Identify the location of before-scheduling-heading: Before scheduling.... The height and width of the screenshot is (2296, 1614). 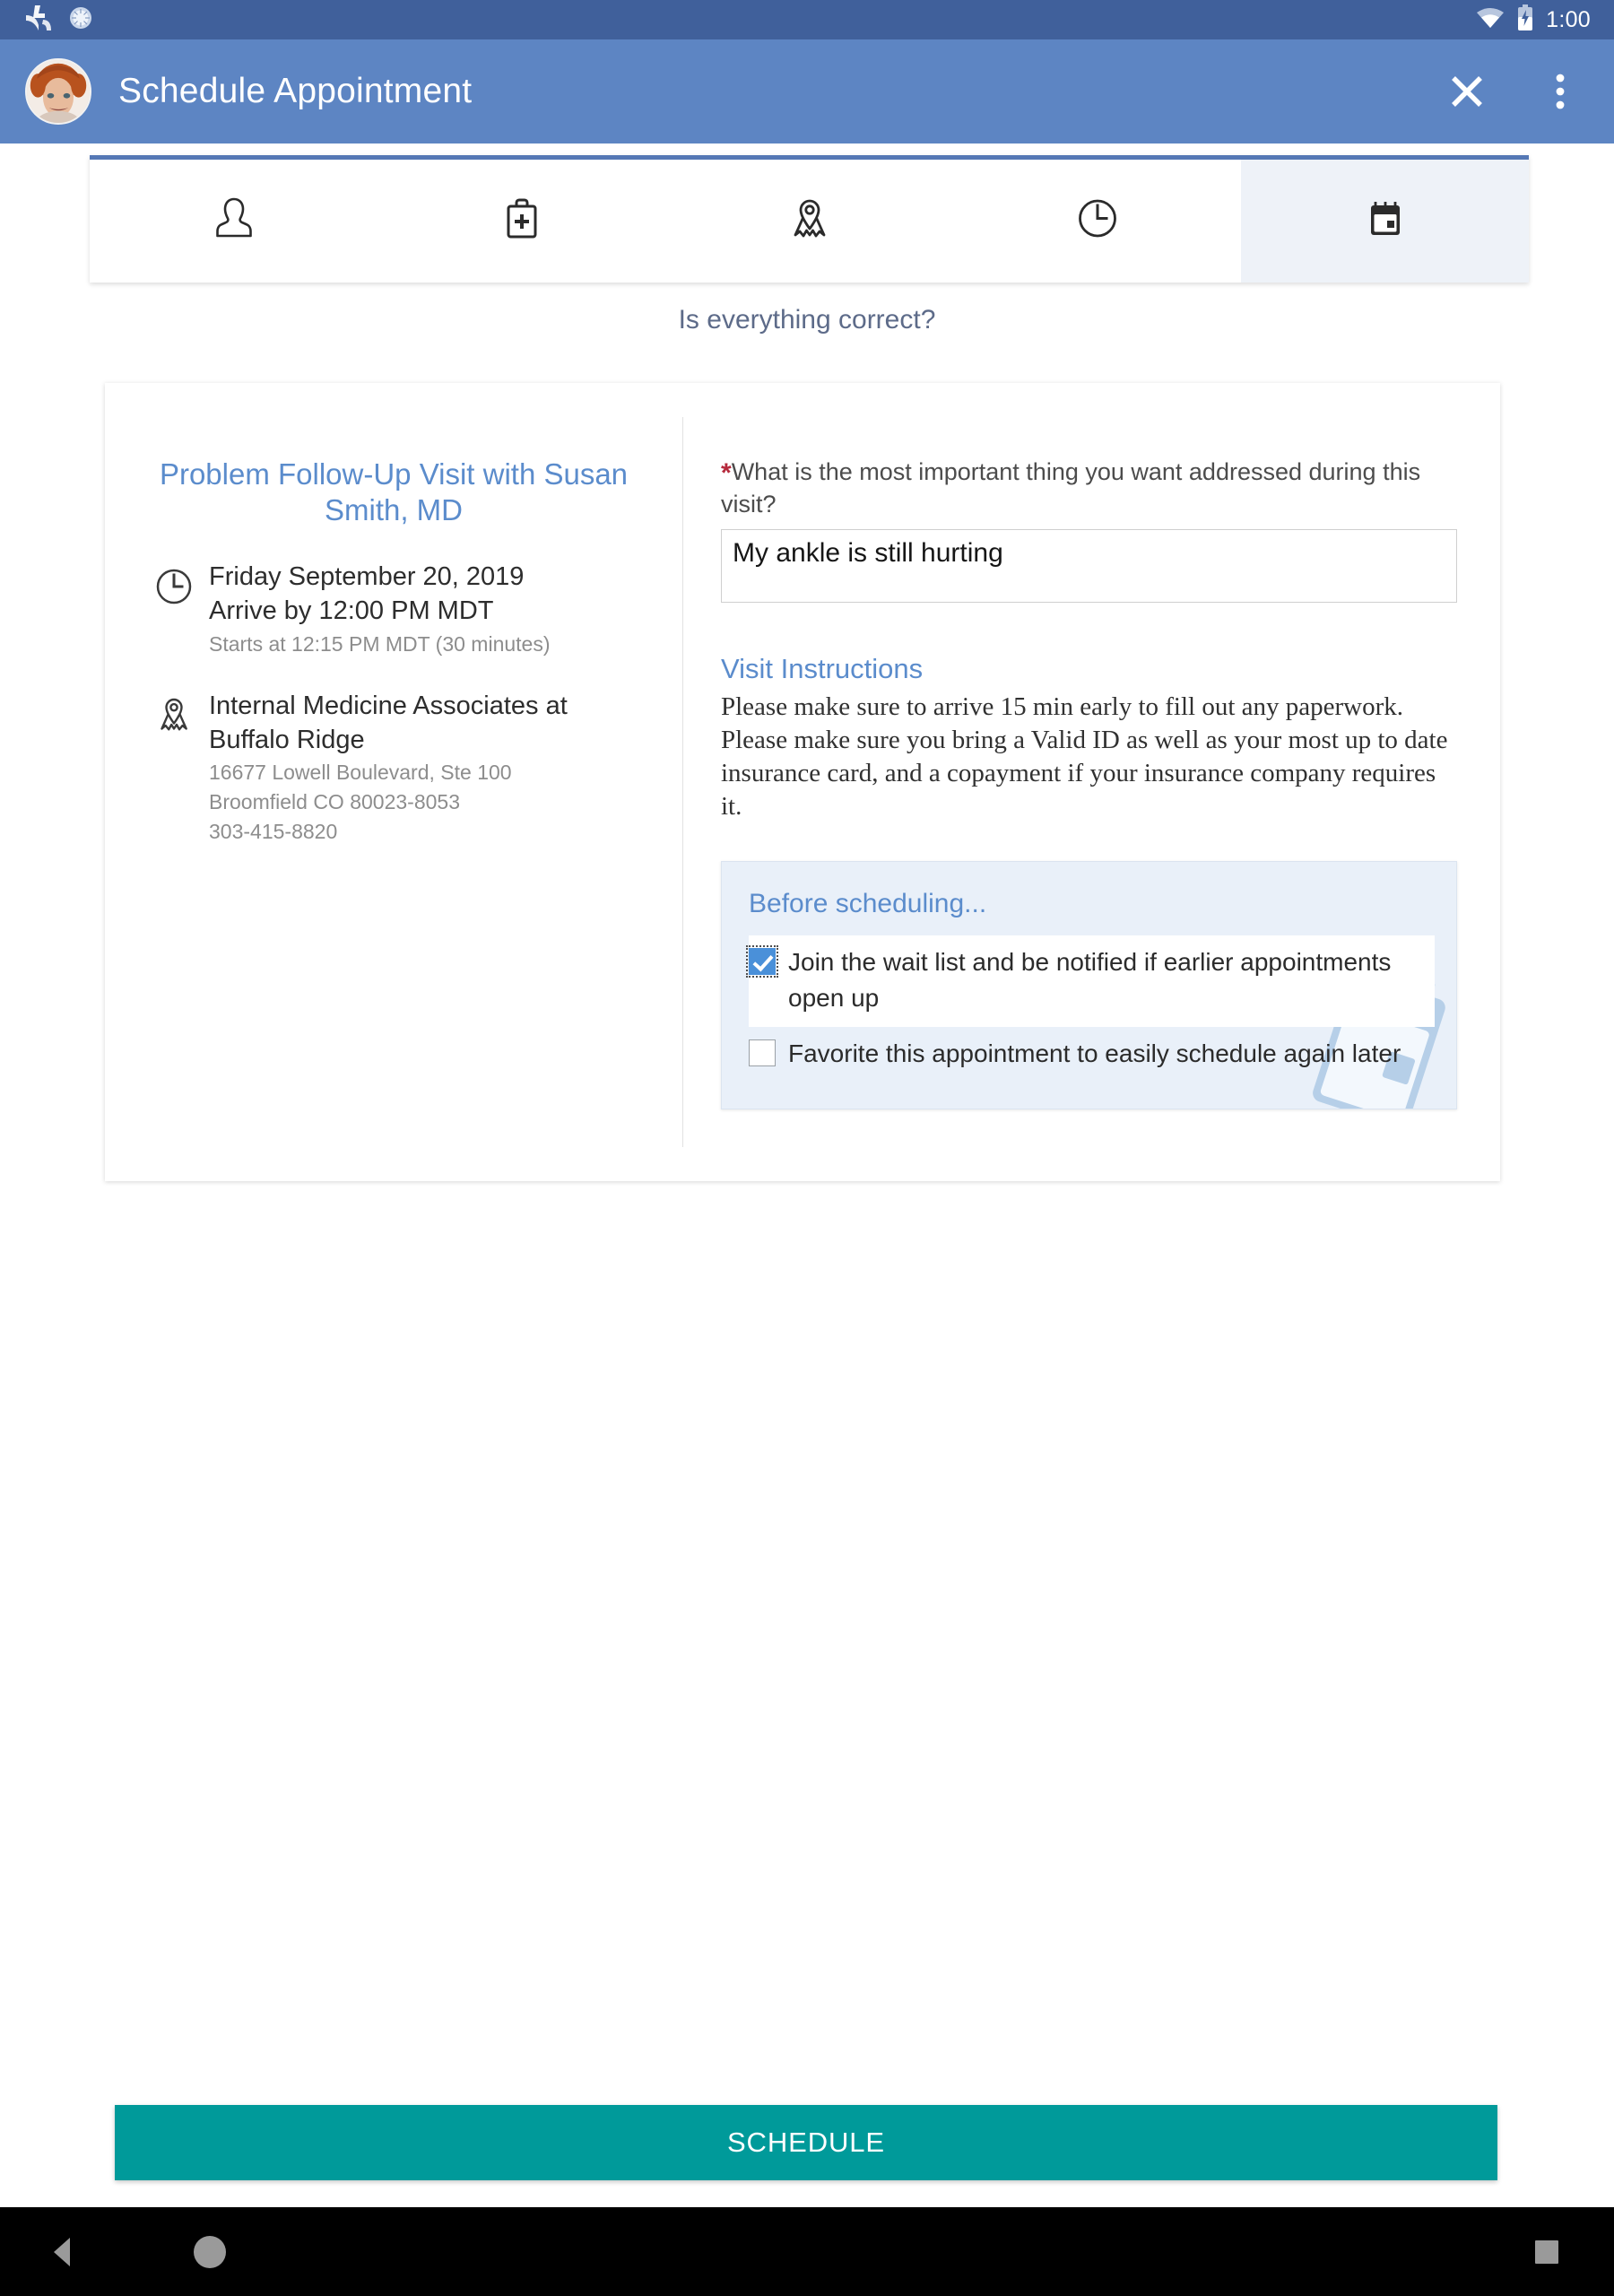
(868, 904).